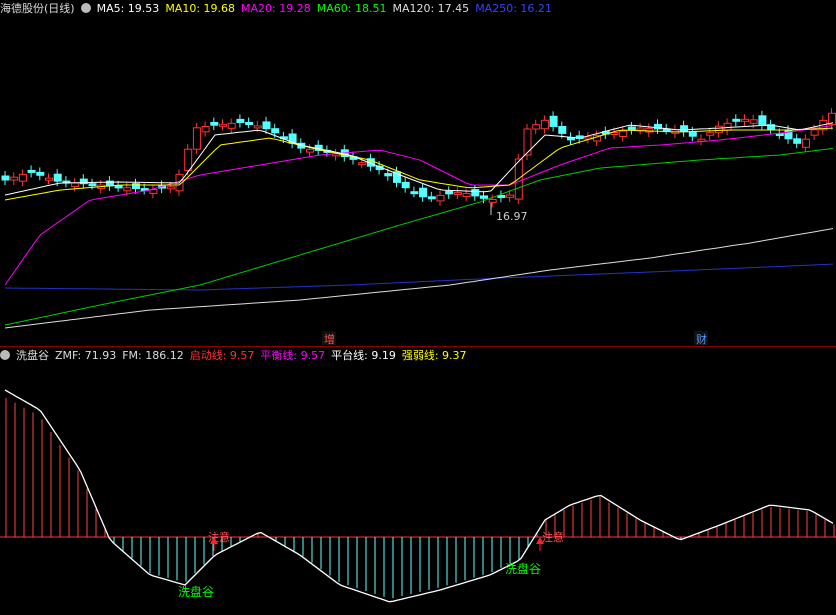 This screenshot has height=615, width=836. I want to click on attention-label-2: 注意, so click(553, 537).